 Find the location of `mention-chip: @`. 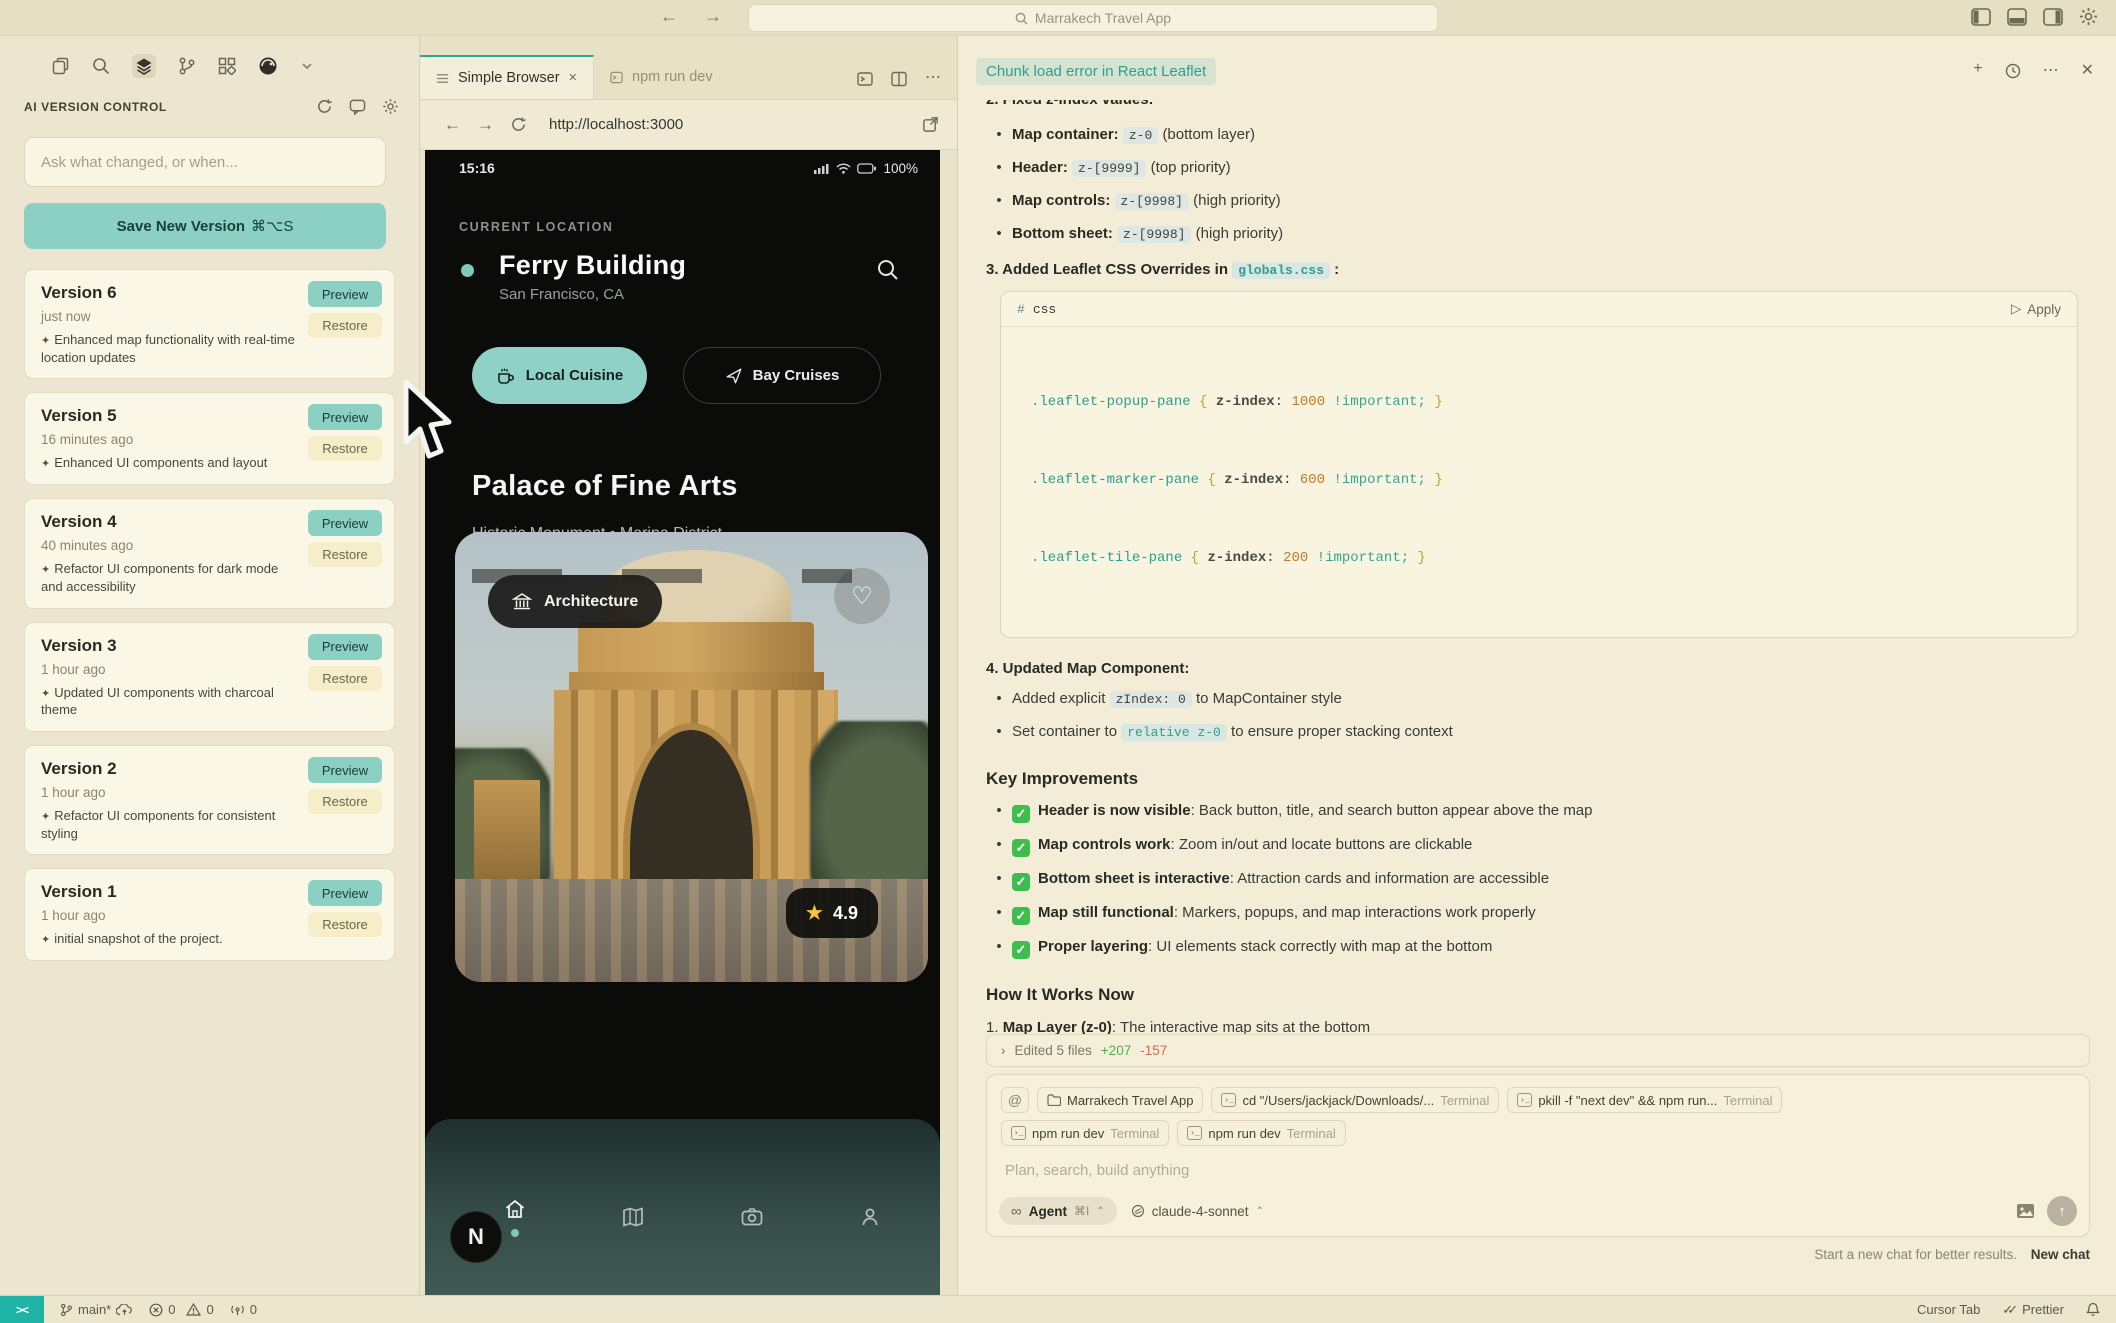

mention-chip: @ is located at coordinates (1015, 1100).